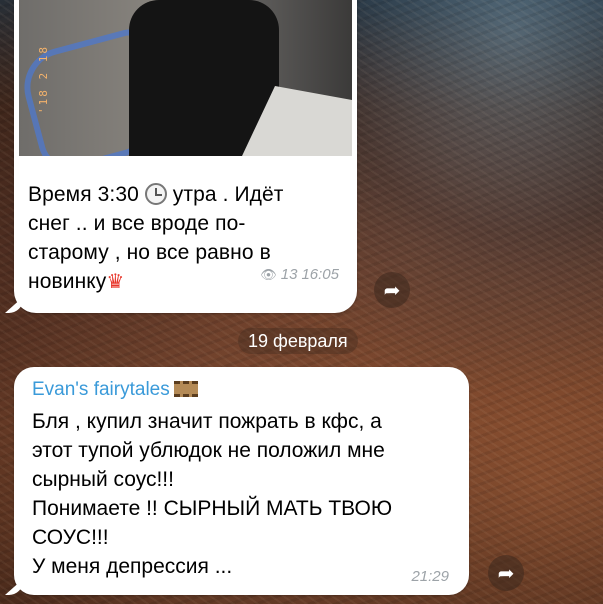 This screenshot has height=604, width=603. Describe the element at coordinates (208, 450) in the screenshot. I see `message-line: этот тупой ублюдок не положил мне` at that location.